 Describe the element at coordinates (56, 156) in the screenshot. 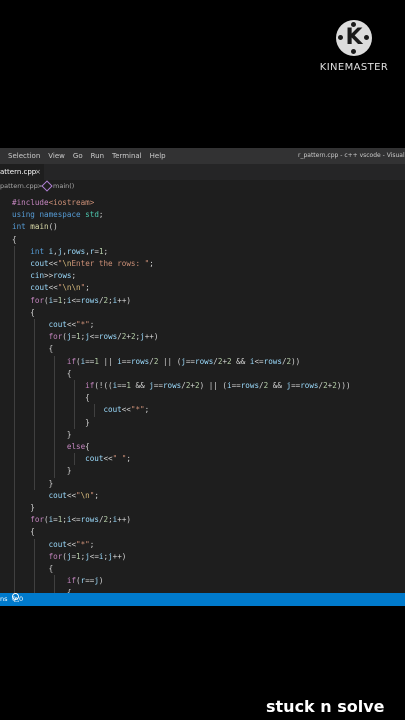

I see `menu-view: View` at that location.